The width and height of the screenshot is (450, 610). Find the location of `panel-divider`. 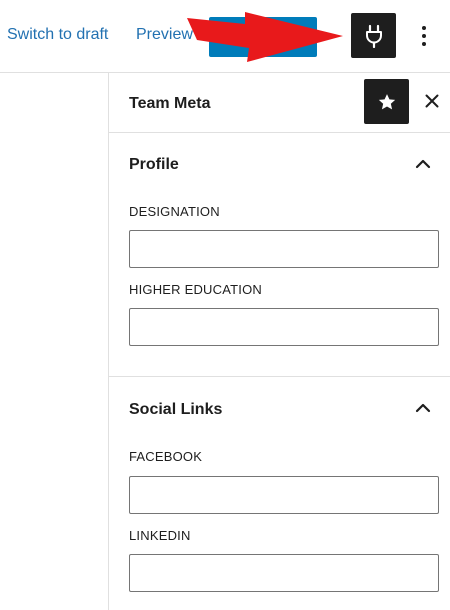

panel-divider is located at coordinates (279, 376).